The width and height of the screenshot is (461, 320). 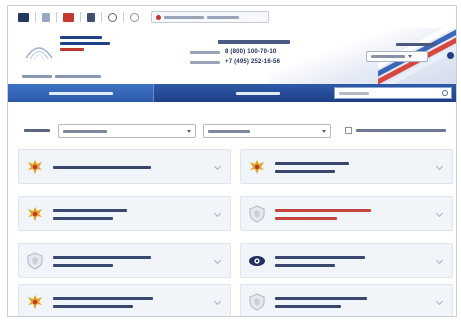 What do you see at coordinates (68, 17) in the screenshot?
I see `toolbar-mail-icon` at bounding box center [68, 17].